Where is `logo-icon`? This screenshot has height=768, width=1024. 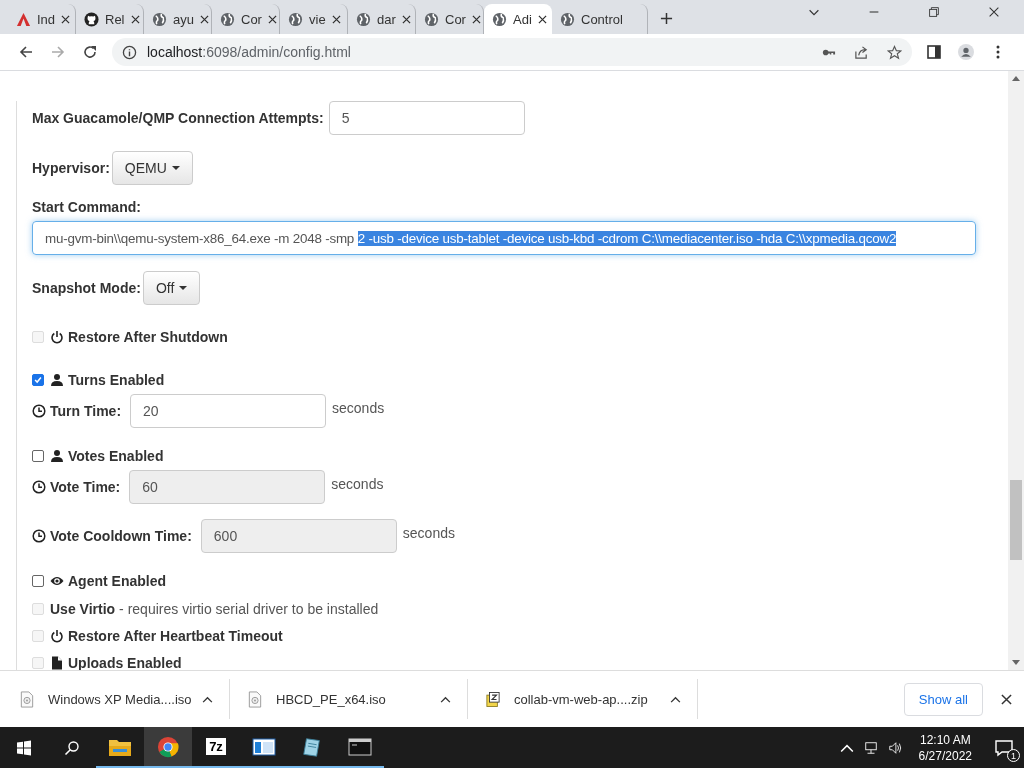
logo-icon is located at coordinates (23, 19).